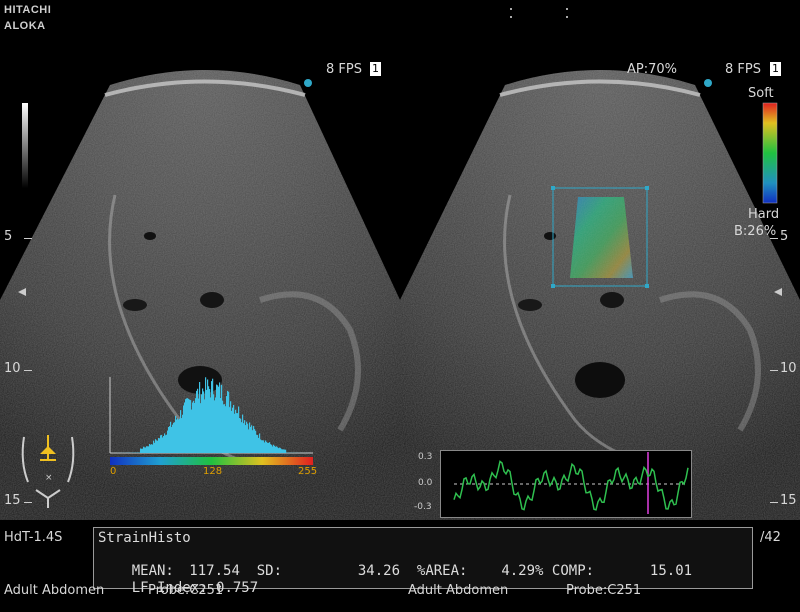 The height and width of the screenshot is (612, 800). I want to click on depth-label-10: 10, so click(12, 368).